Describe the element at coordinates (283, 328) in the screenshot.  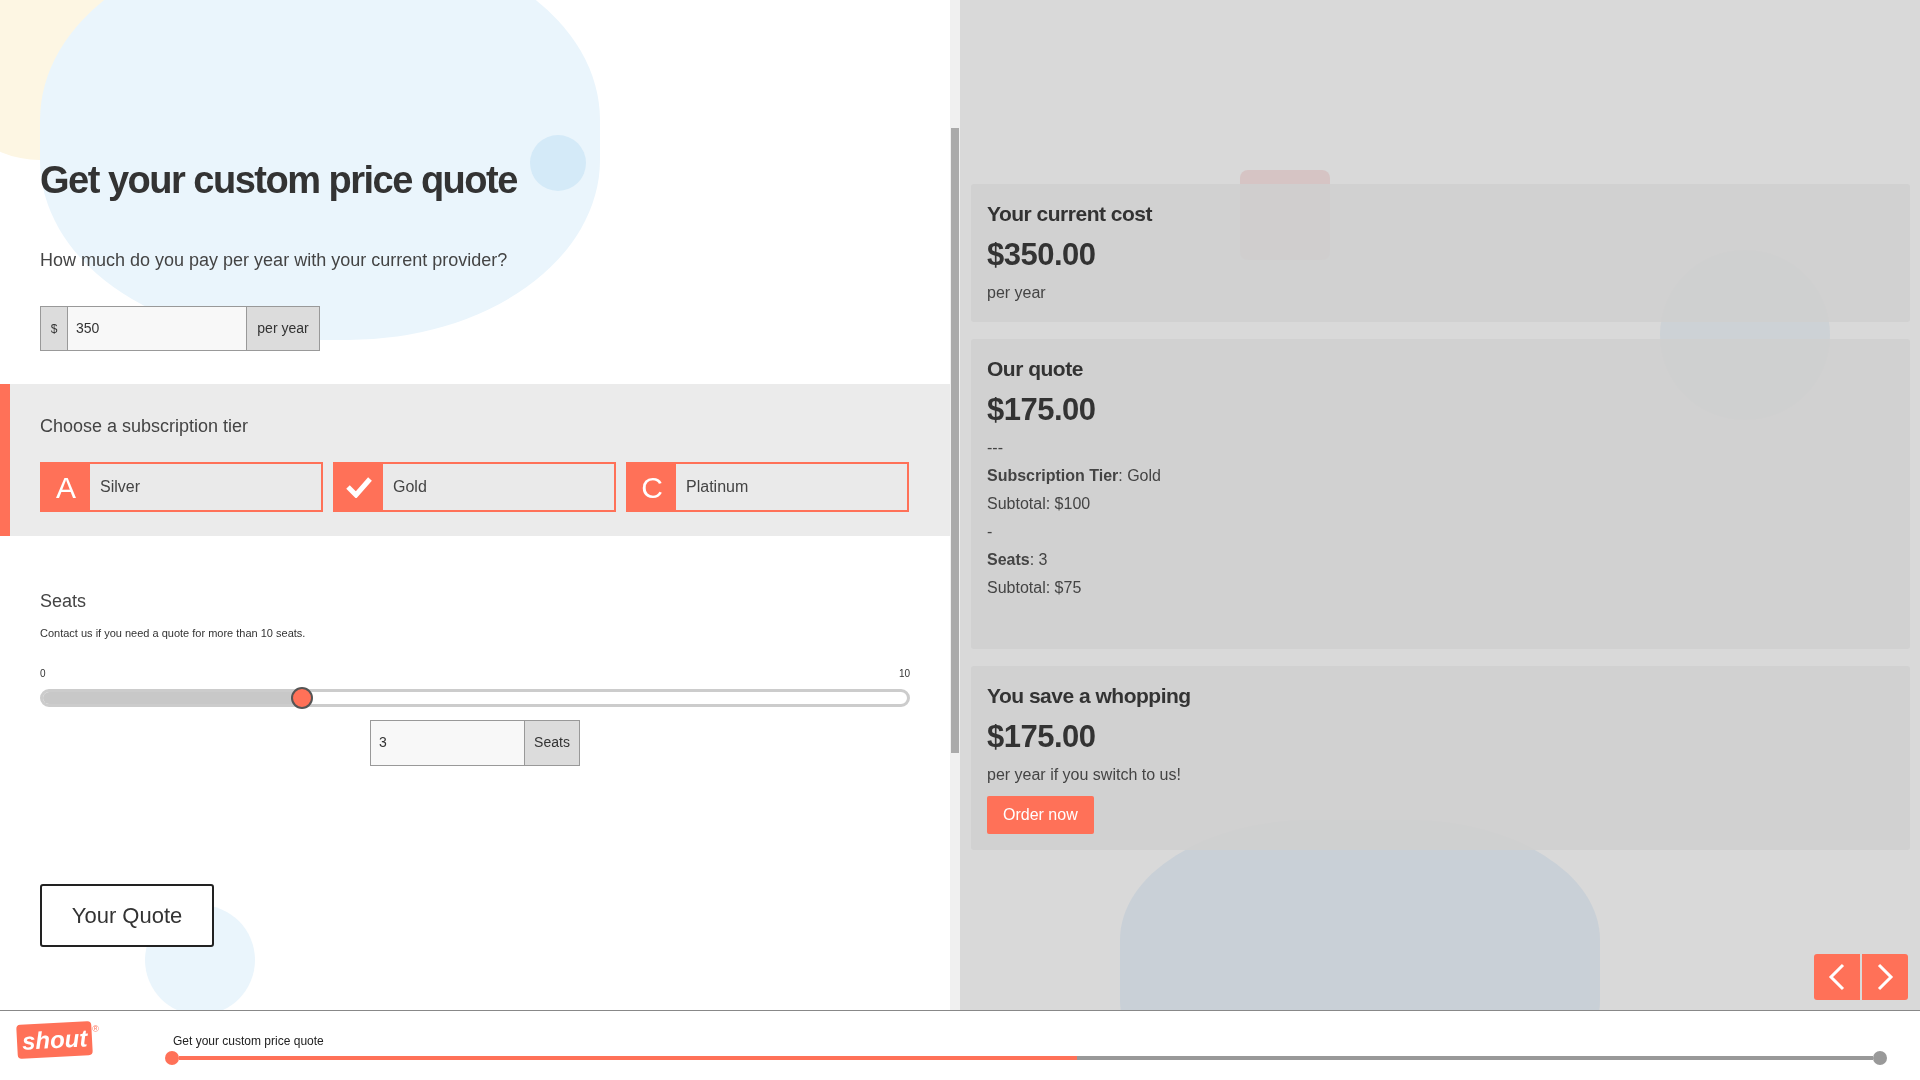
I see `unit-suffix: per year` at that location.